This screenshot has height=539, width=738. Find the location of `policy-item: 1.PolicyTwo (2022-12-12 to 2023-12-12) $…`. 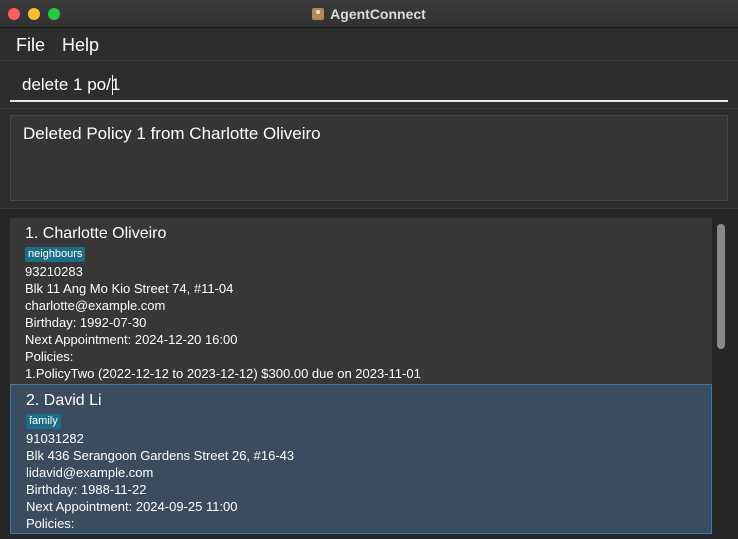

policy-item: 1.PolicyTwo (2022-12-12 to 2023-12-12) $… is located at coordinates (223, 373).